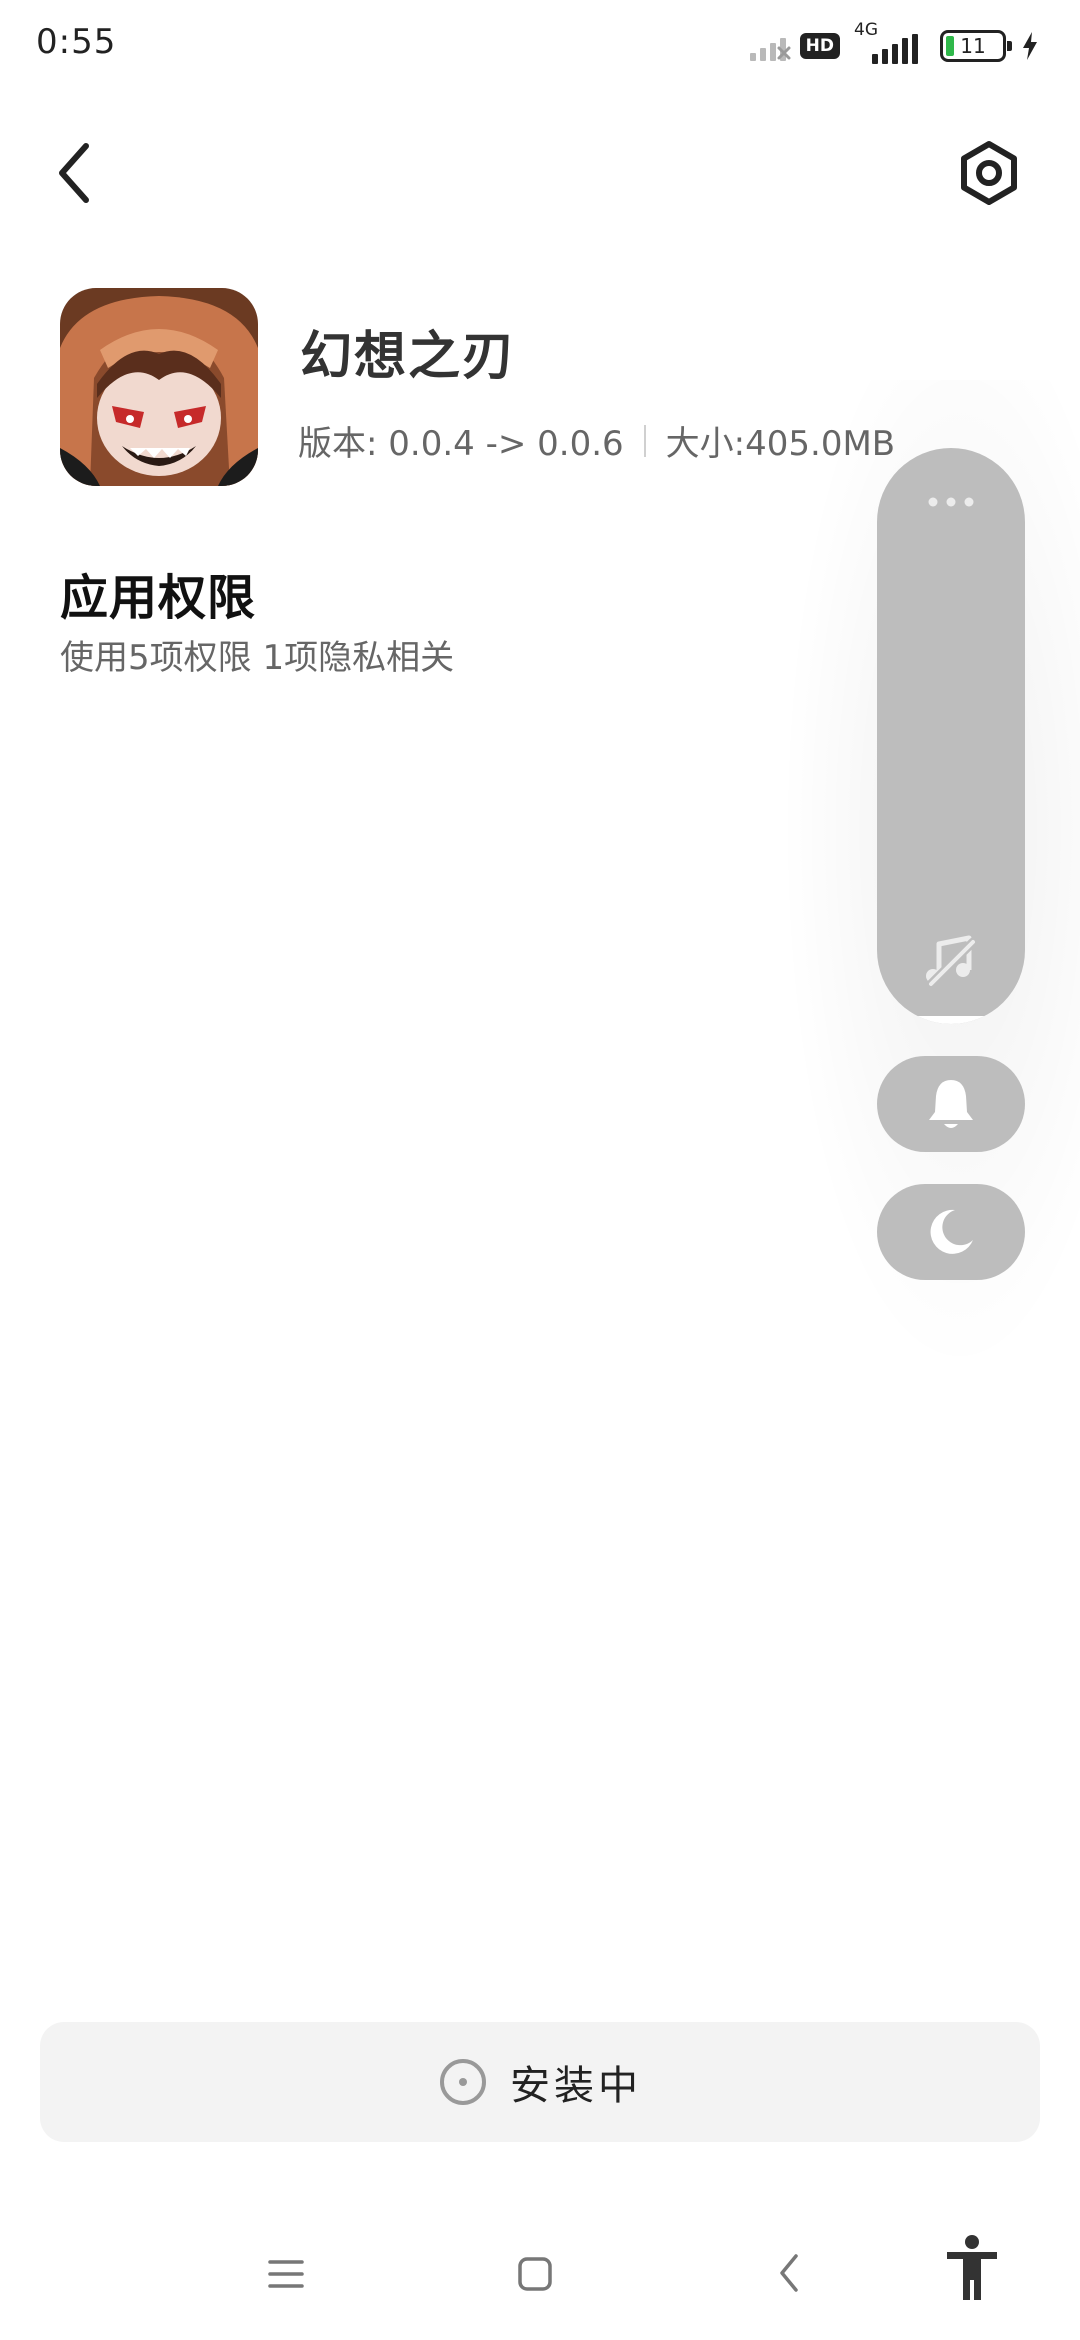  I want to click on battery-level: 11, so click(973, 46).